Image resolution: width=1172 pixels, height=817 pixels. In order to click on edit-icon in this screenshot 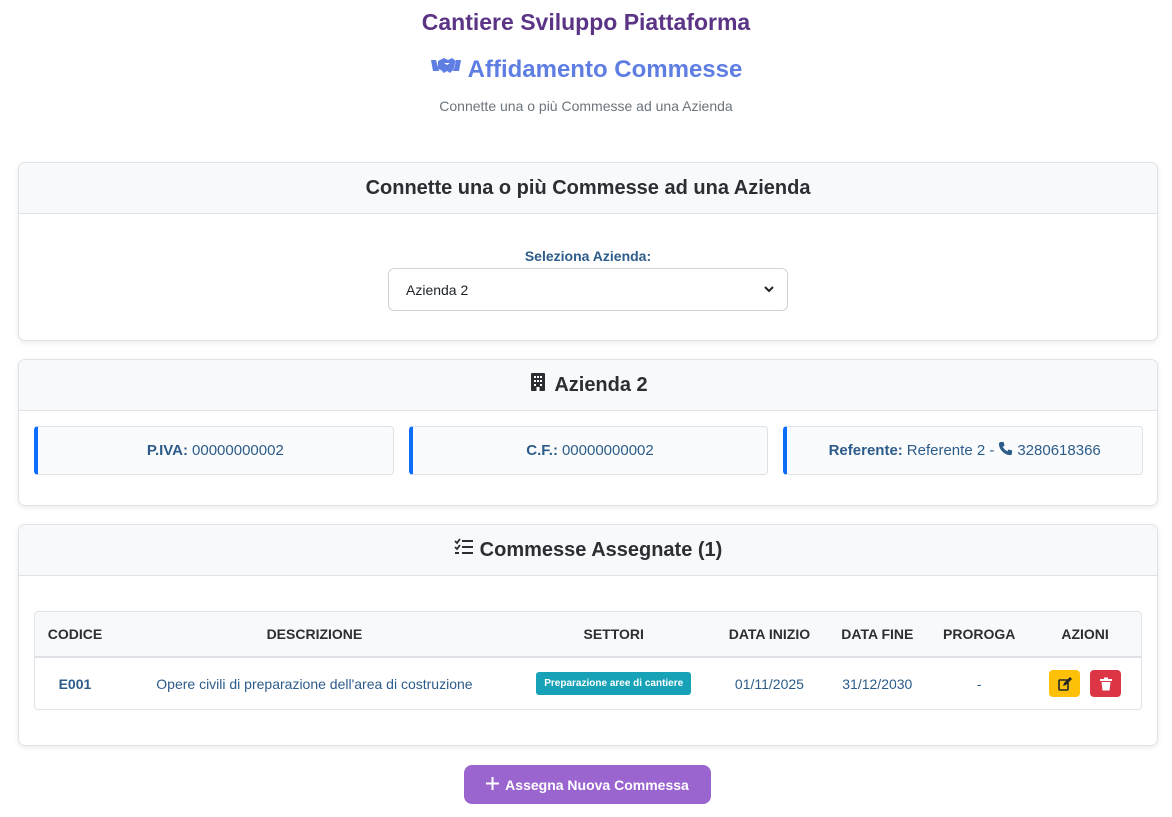, I will do `click(1064, 683)`.